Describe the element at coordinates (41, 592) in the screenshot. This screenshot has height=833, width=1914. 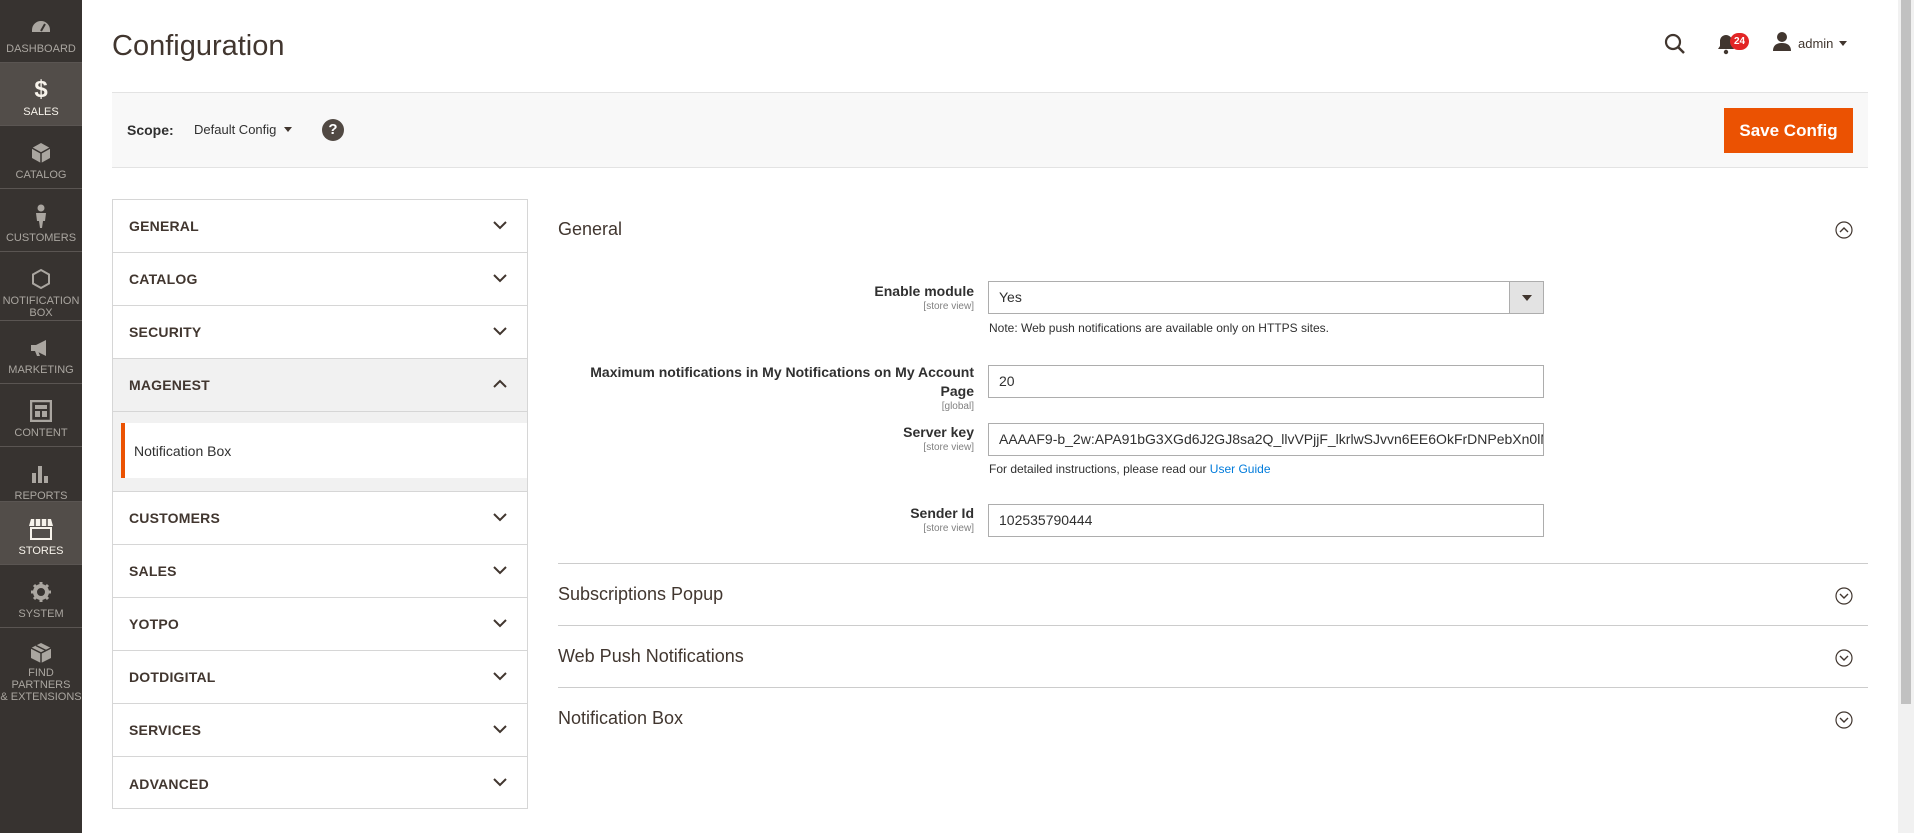
I see `gear-icon` at that location.